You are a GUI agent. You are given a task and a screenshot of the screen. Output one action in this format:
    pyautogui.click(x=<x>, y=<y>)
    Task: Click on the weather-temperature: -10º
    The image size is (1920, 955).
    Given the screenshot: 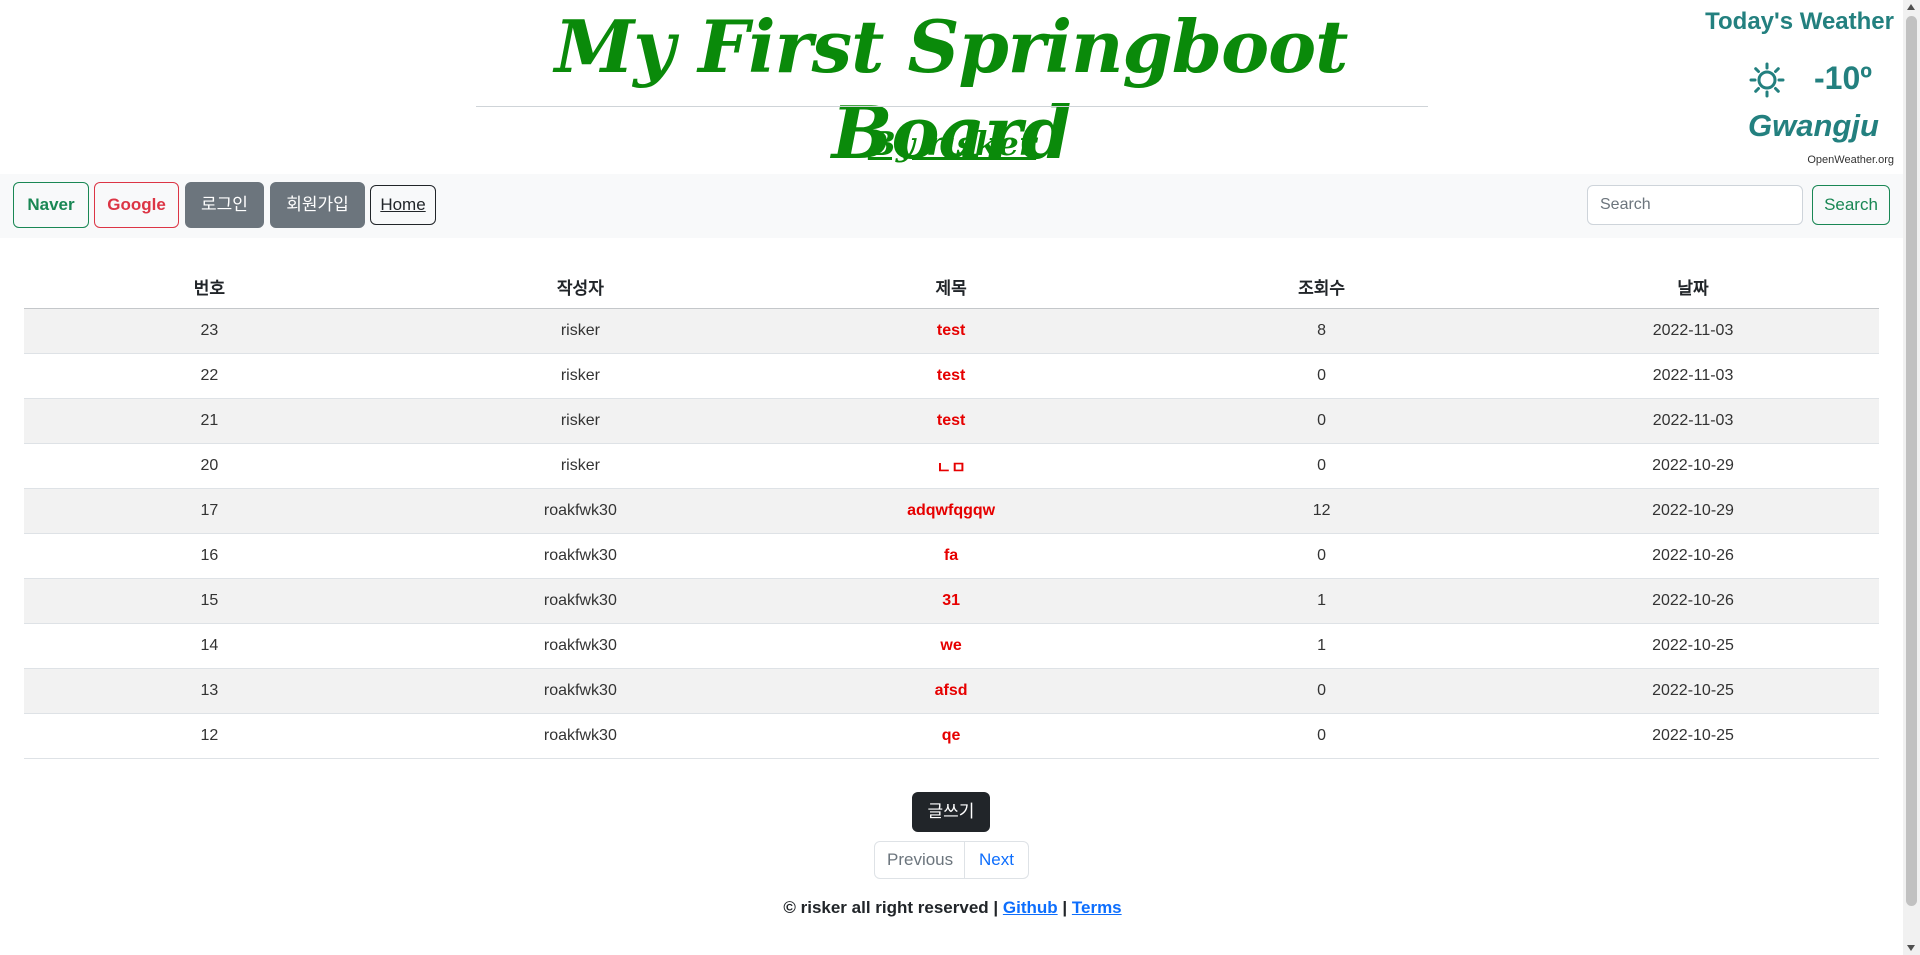 What is the action you would take?
    pyautogui.click(x=1843, y=78)
    